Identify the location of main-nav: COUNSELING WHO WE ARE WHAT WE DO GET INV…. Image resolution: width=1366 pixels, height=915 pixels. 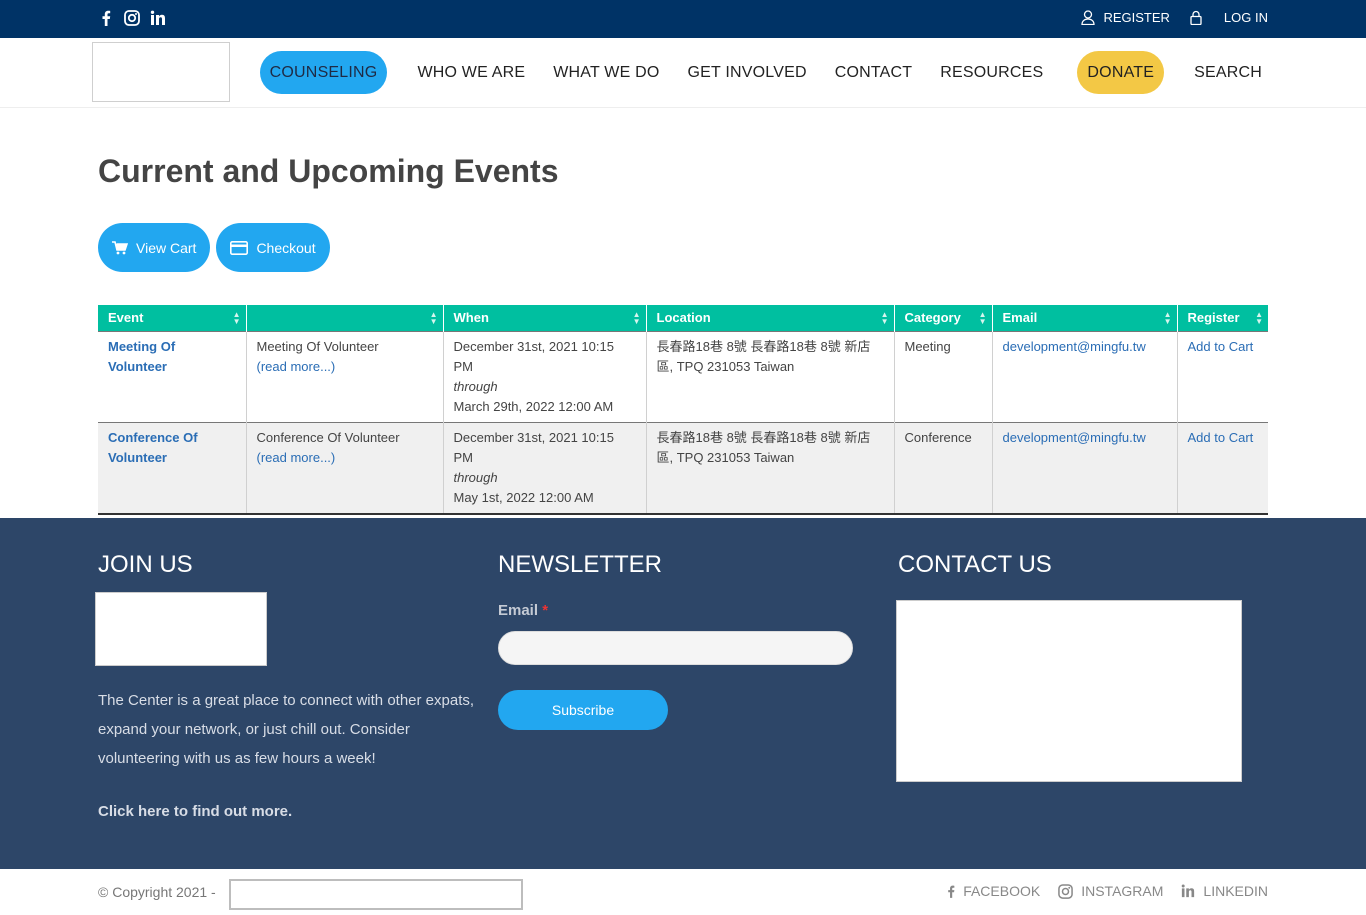
(760, 72).